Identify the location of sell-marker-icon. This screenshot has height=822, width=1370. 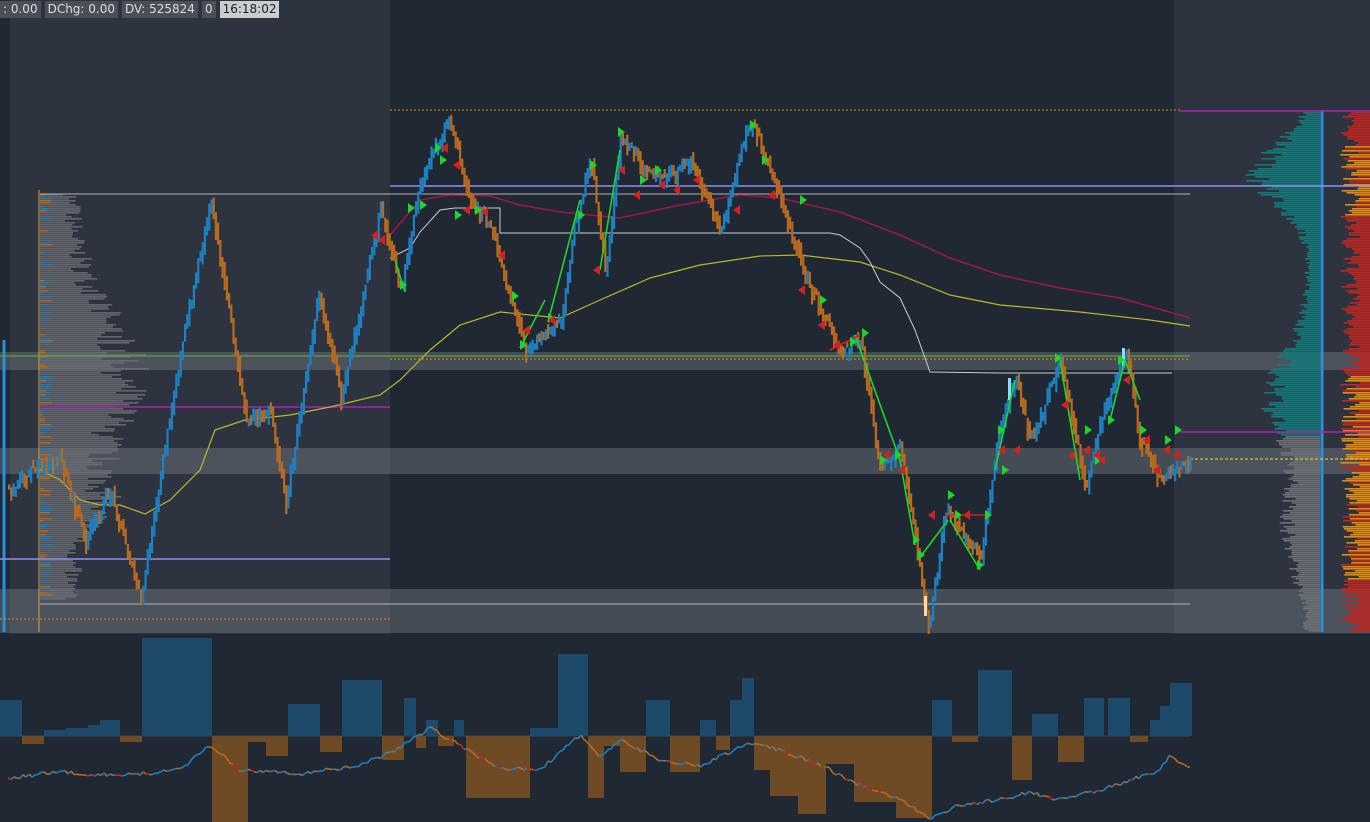
(456, 165).